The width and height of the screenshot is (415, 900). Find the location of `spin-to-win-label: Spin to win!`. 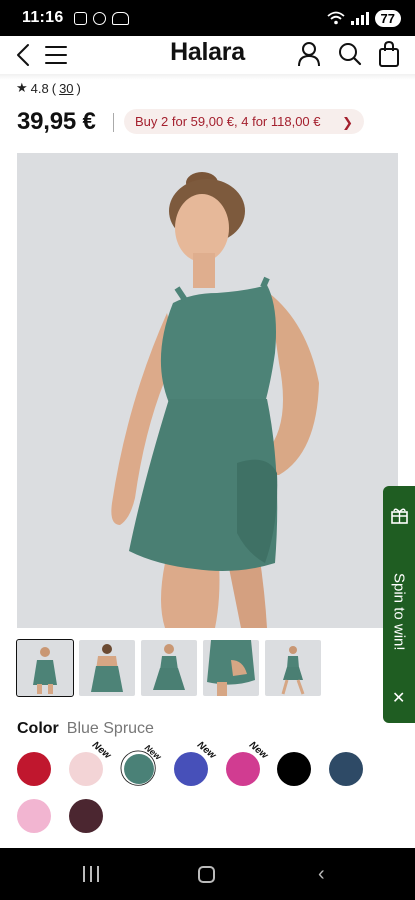

spin-to-win-label: Spin to win! is located at coordinates (399, 612).